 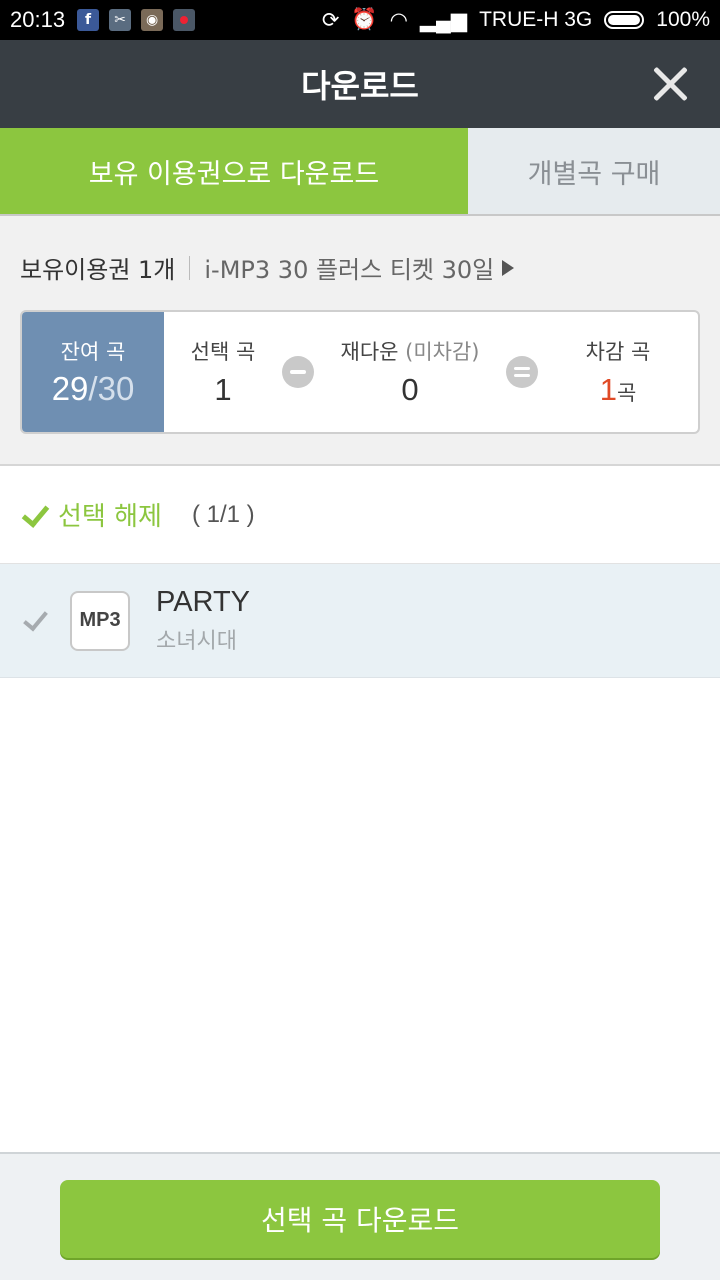 I want to click on deduct-unit: 곡, so click(x=626, y=393).